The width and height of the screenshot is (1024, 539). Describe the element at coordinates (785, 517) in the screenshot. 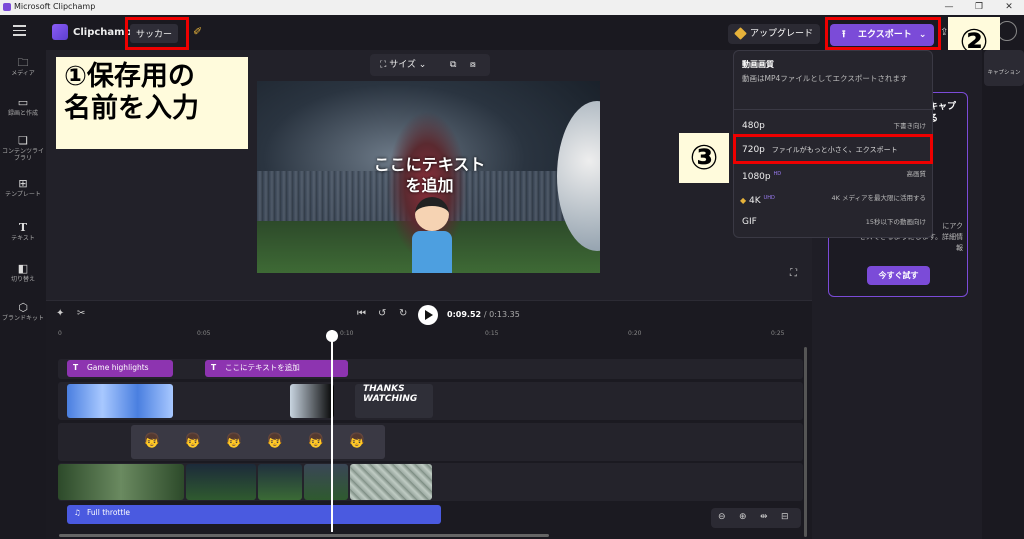

I see `collapse-icon: ⊟` at that location.